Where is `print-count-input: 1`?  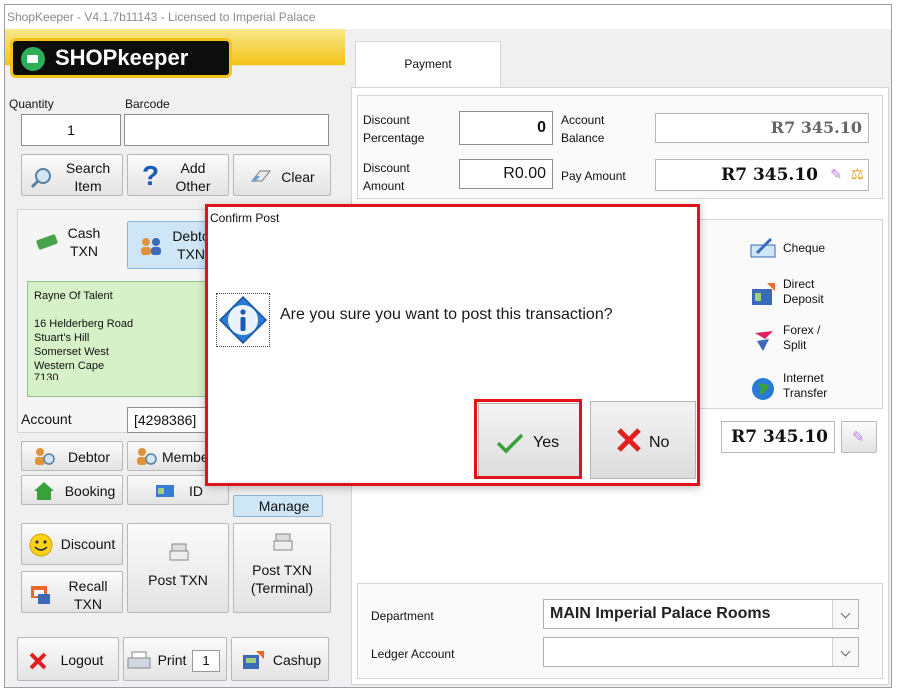 print-count-input: 1 is located at coordinates (206, 661).